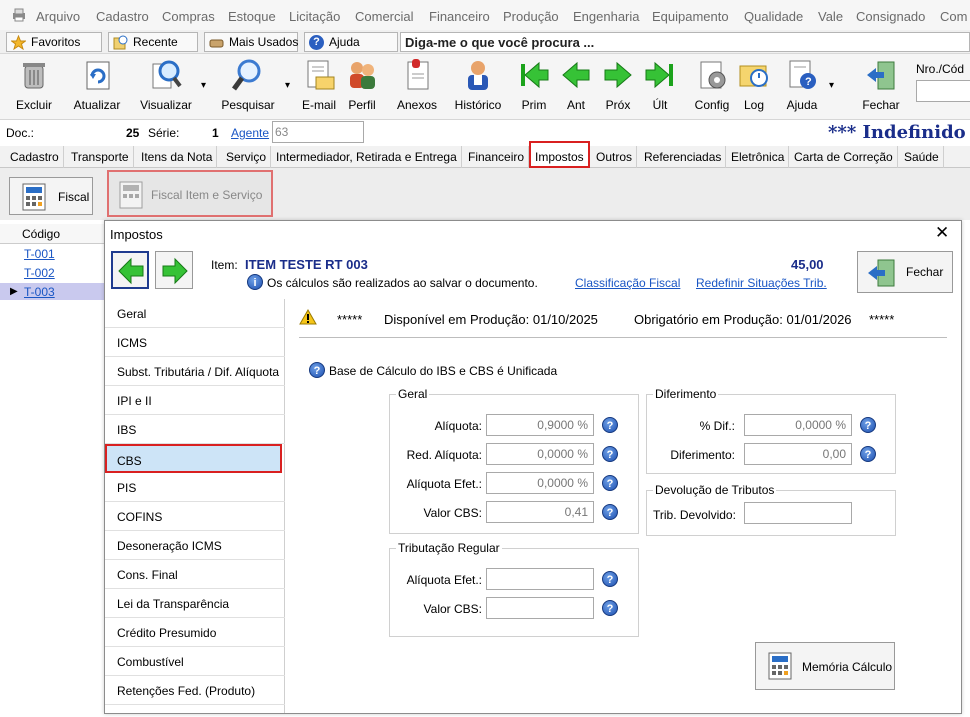 Image resolution: width=970 pixels, height=717 pixels. Describe the element at coordinates (195, 429) in the screenshot. I see `nav-ibs: IBS` at that location.